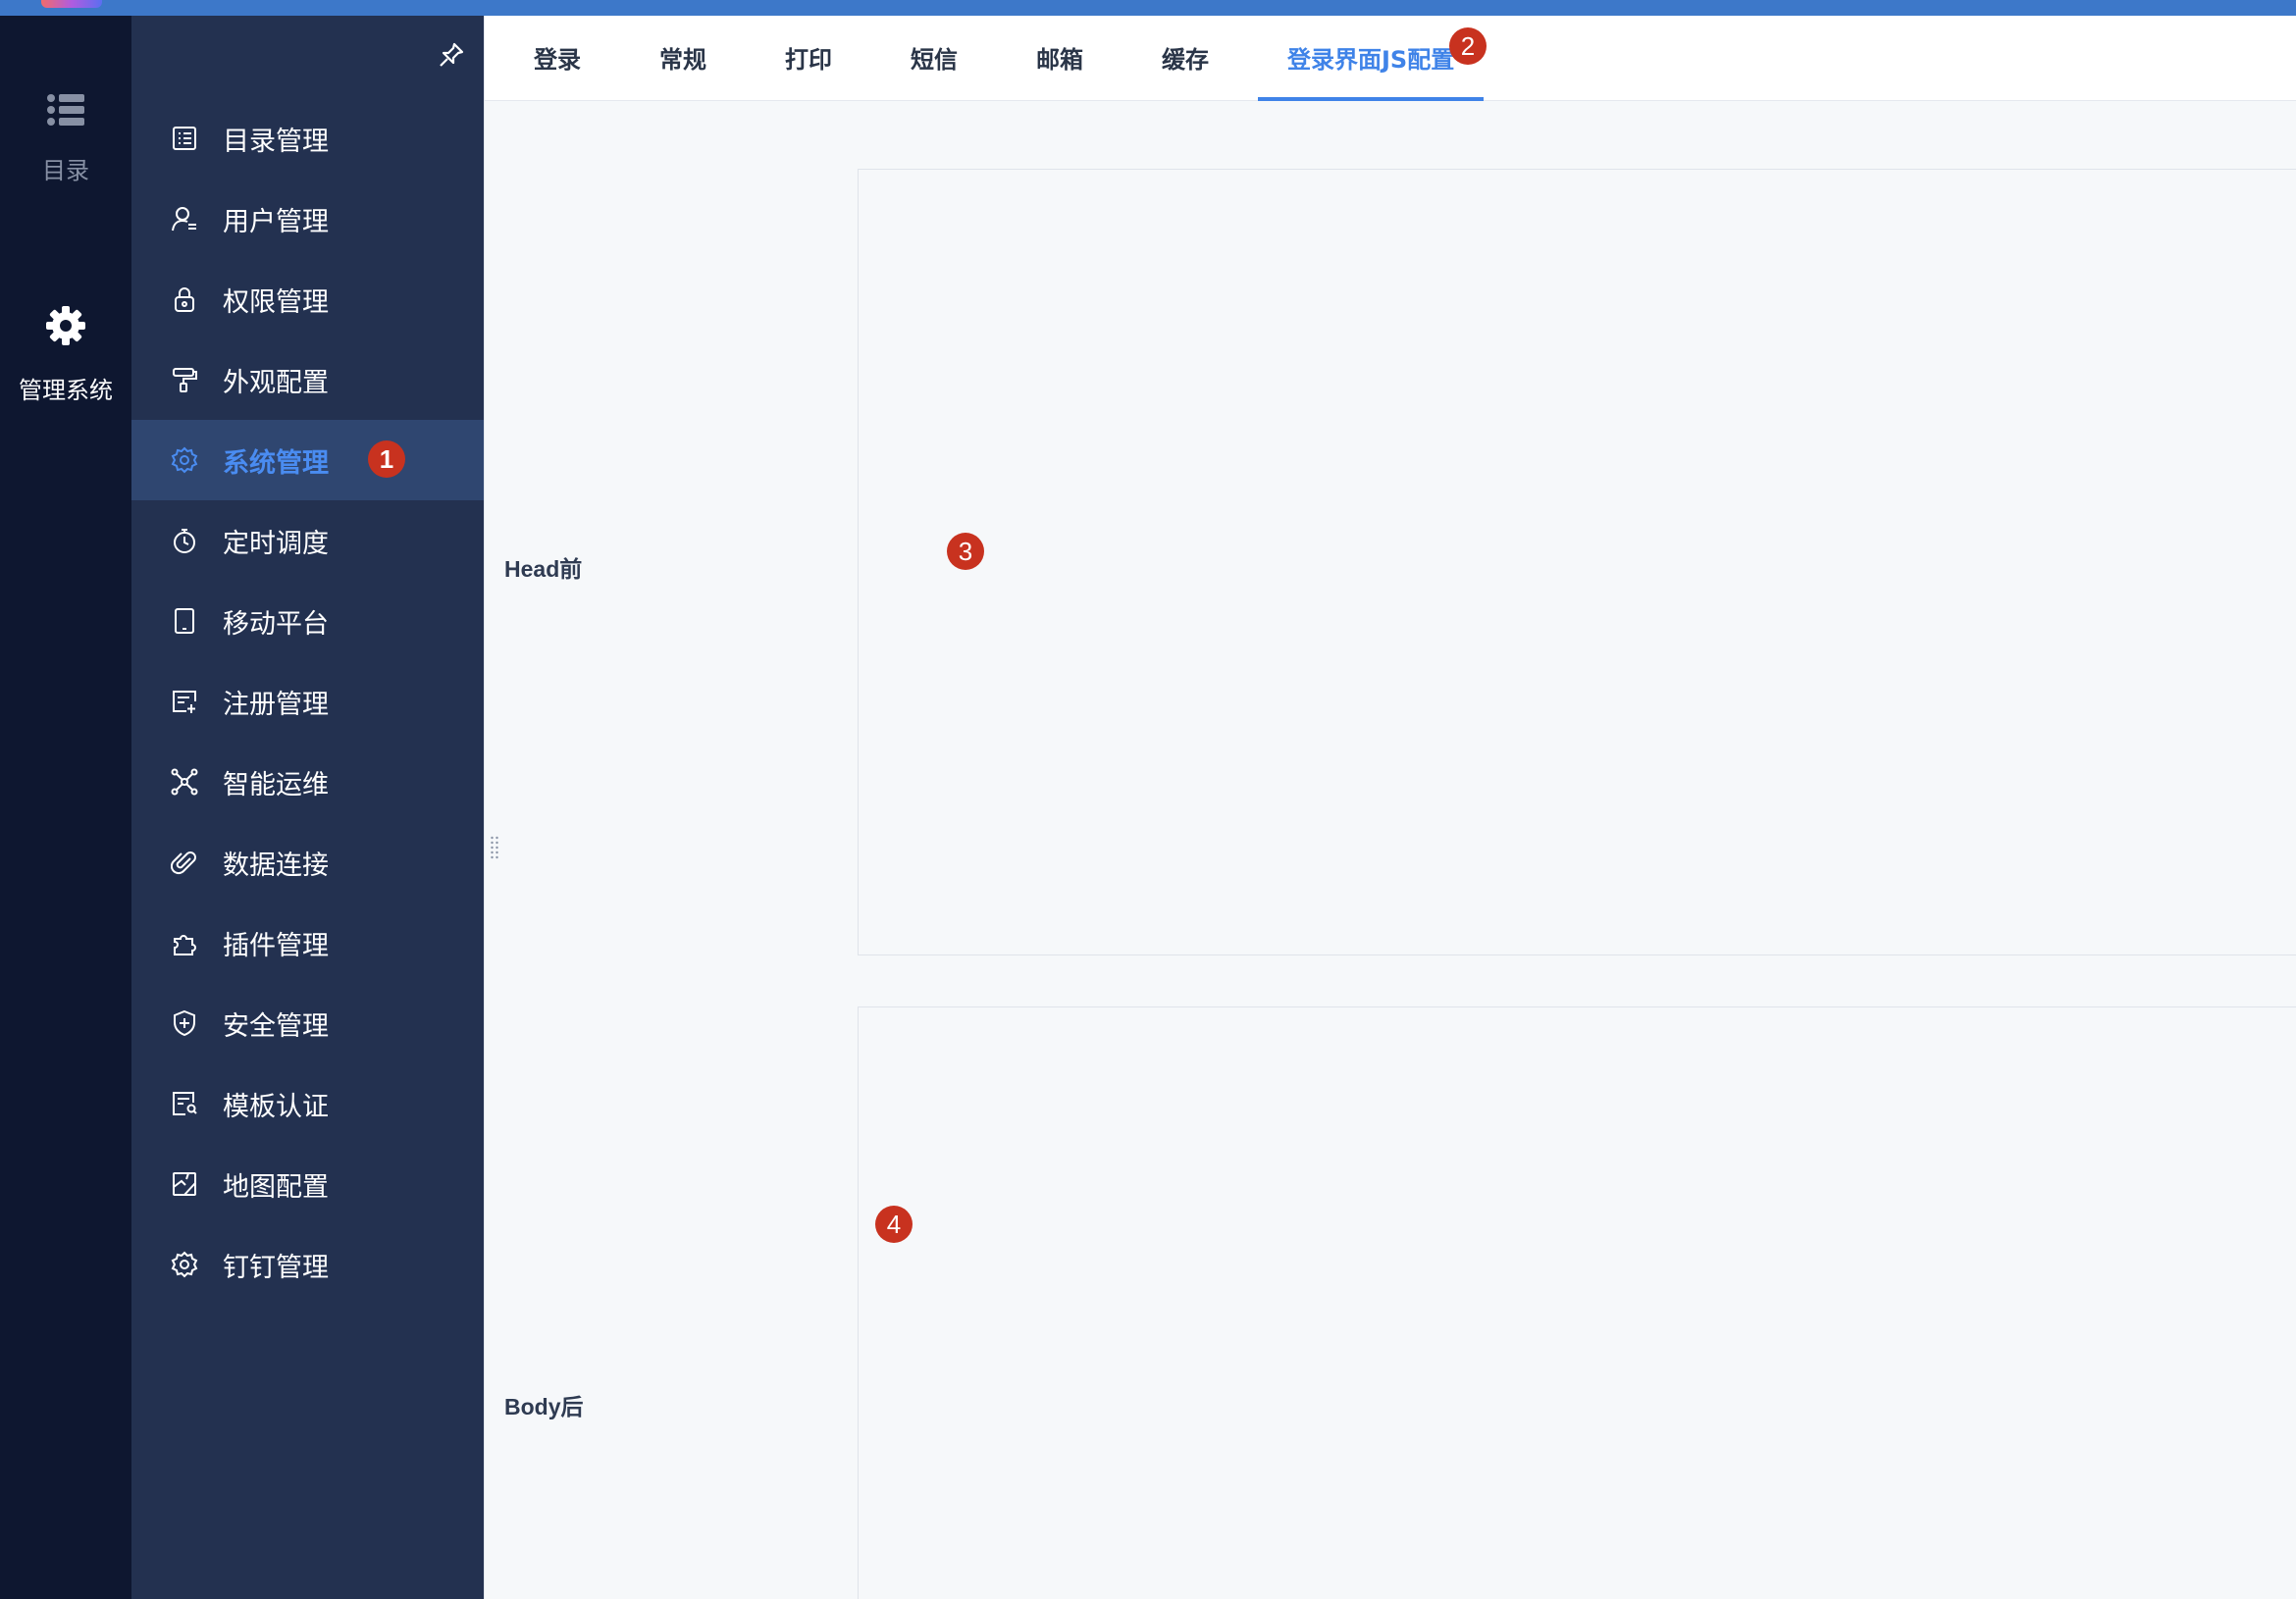  Describe the element at coordinates (544, 1406) in the screenshot. I see `body-after-label: Body后` at that location.